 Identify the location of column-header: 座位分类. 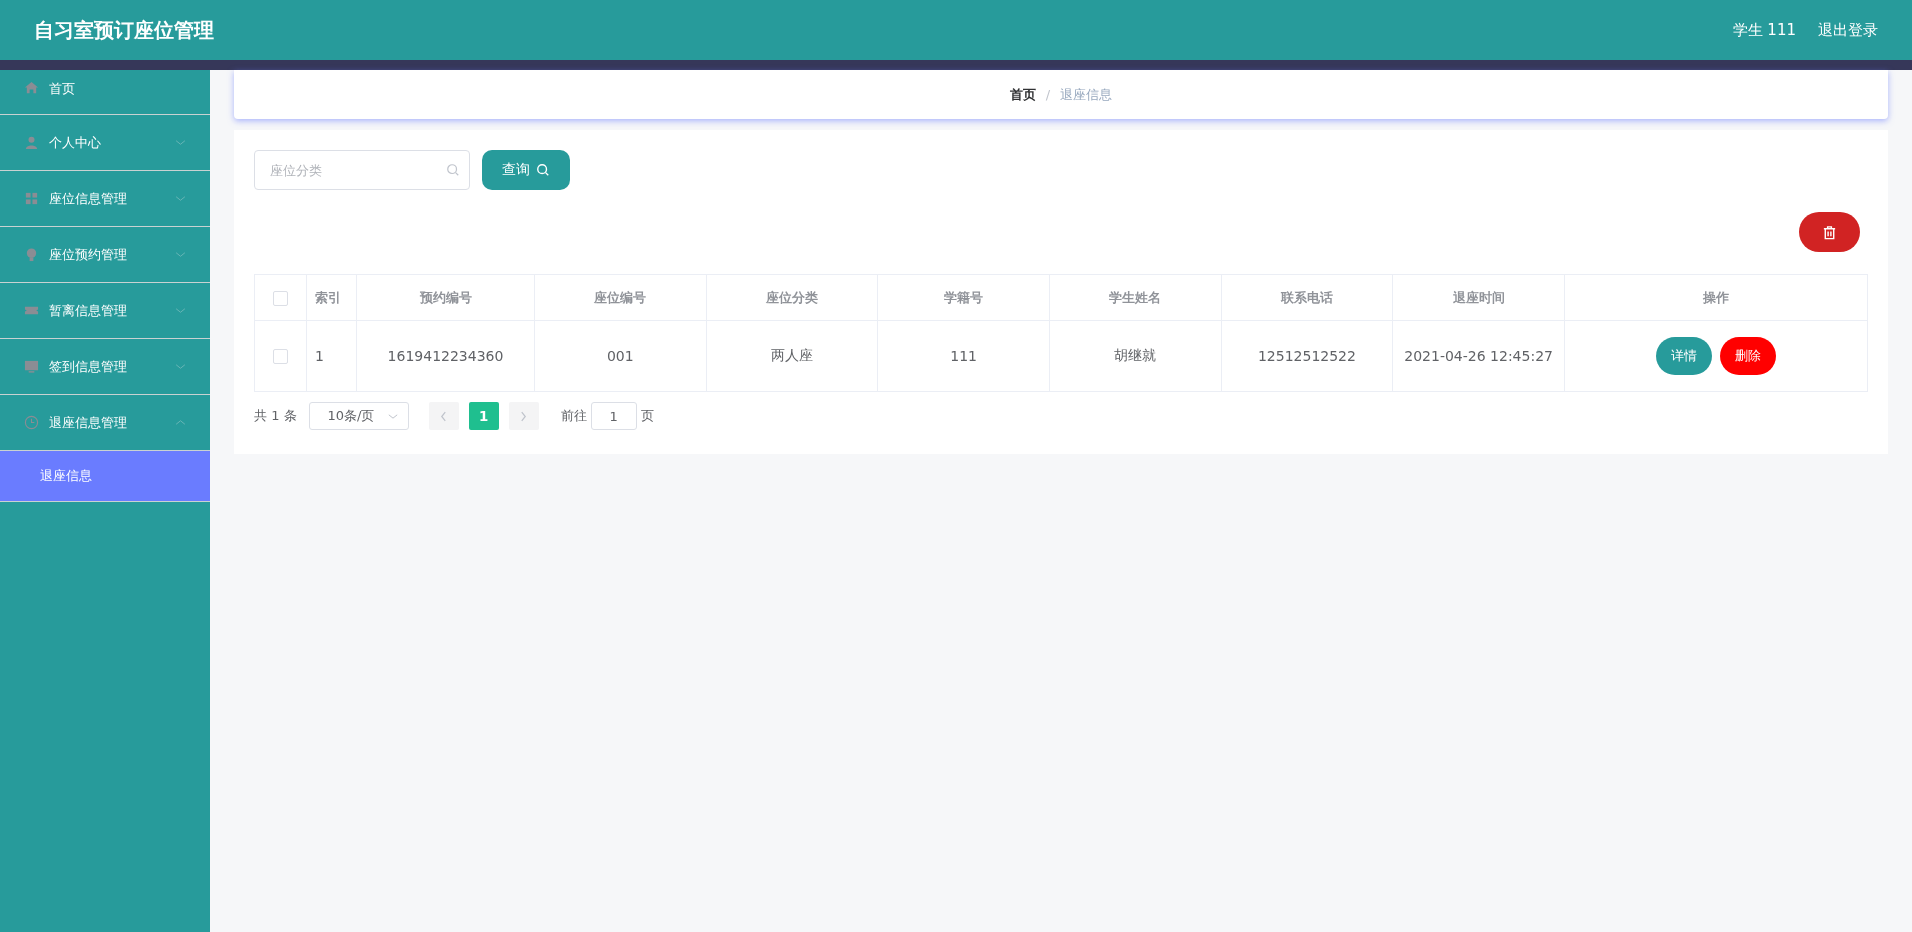
(792, 297).